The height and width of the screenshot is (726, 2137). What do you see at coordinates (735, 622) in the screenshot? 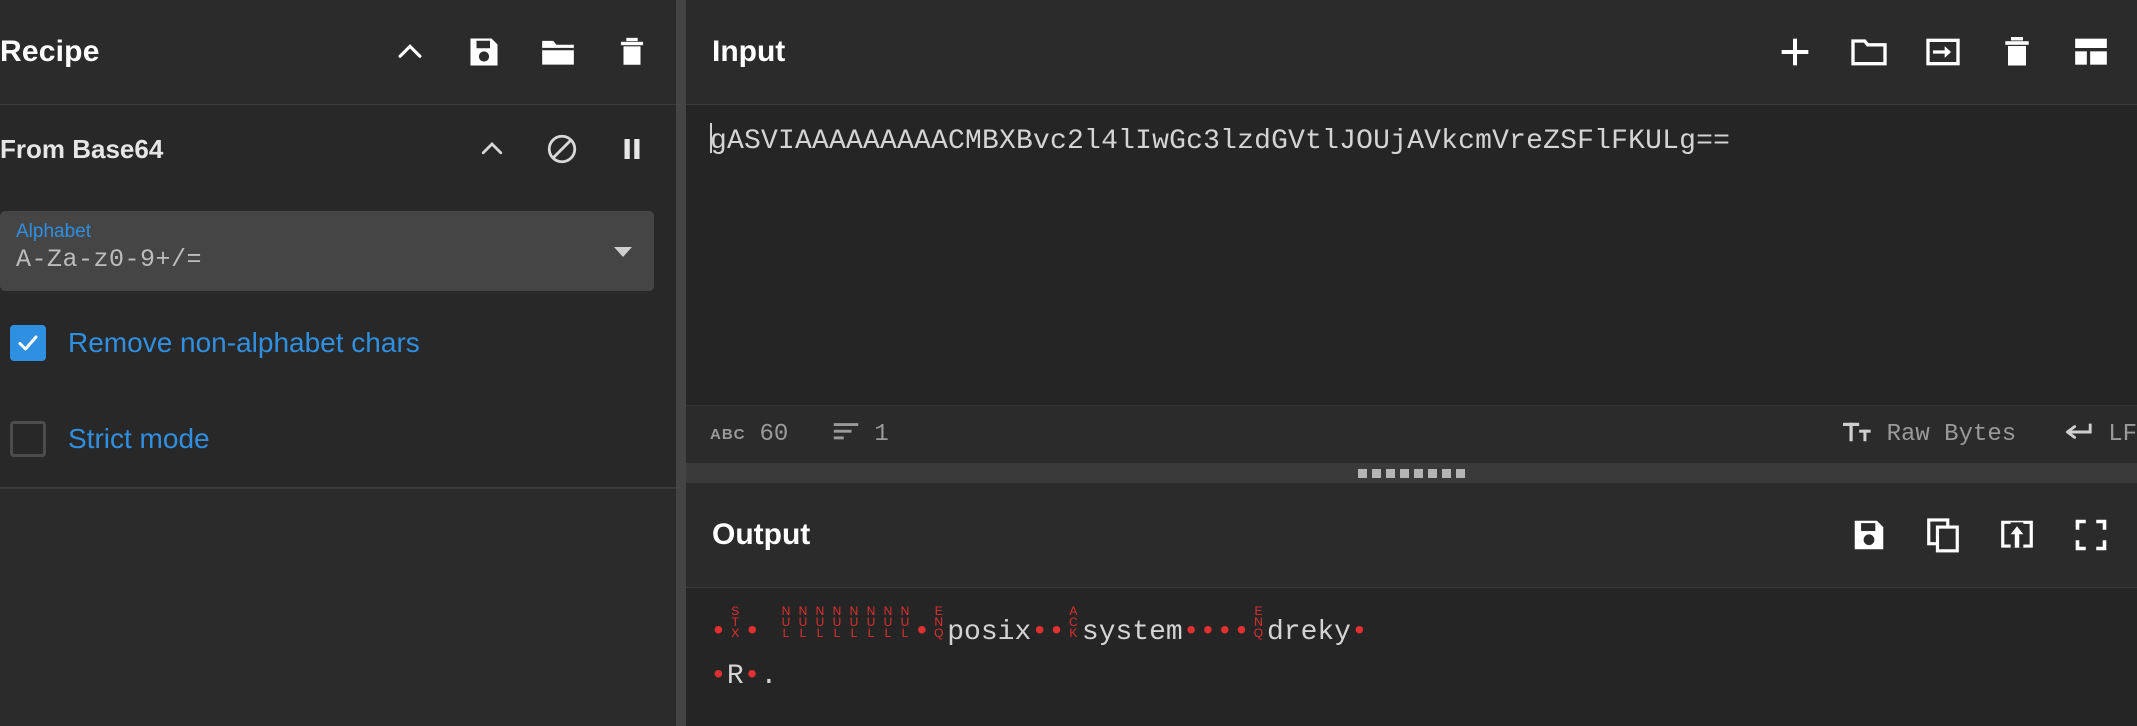
I see `control-char-glyph: STX` at bounding box center [735, 622].